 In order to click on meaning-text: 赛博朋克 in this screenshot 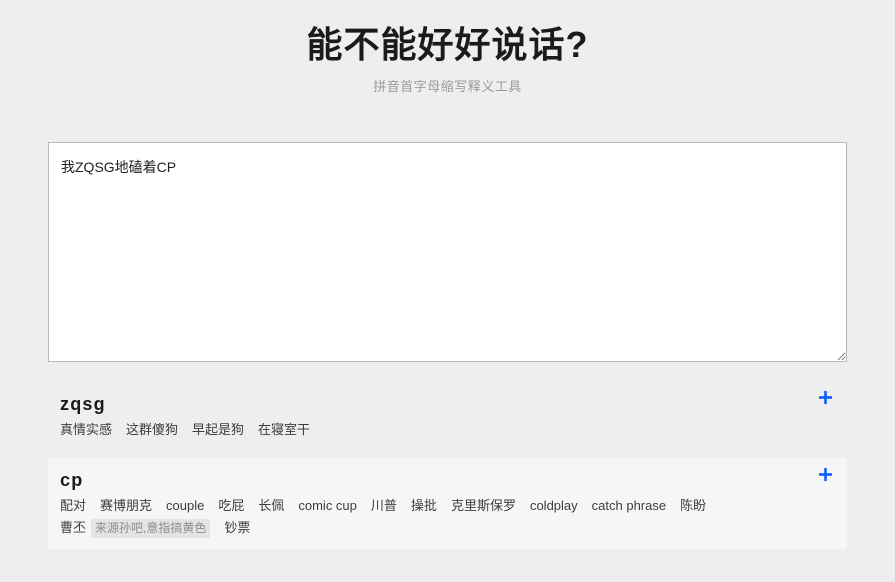, I will do `click(126, 506)`.